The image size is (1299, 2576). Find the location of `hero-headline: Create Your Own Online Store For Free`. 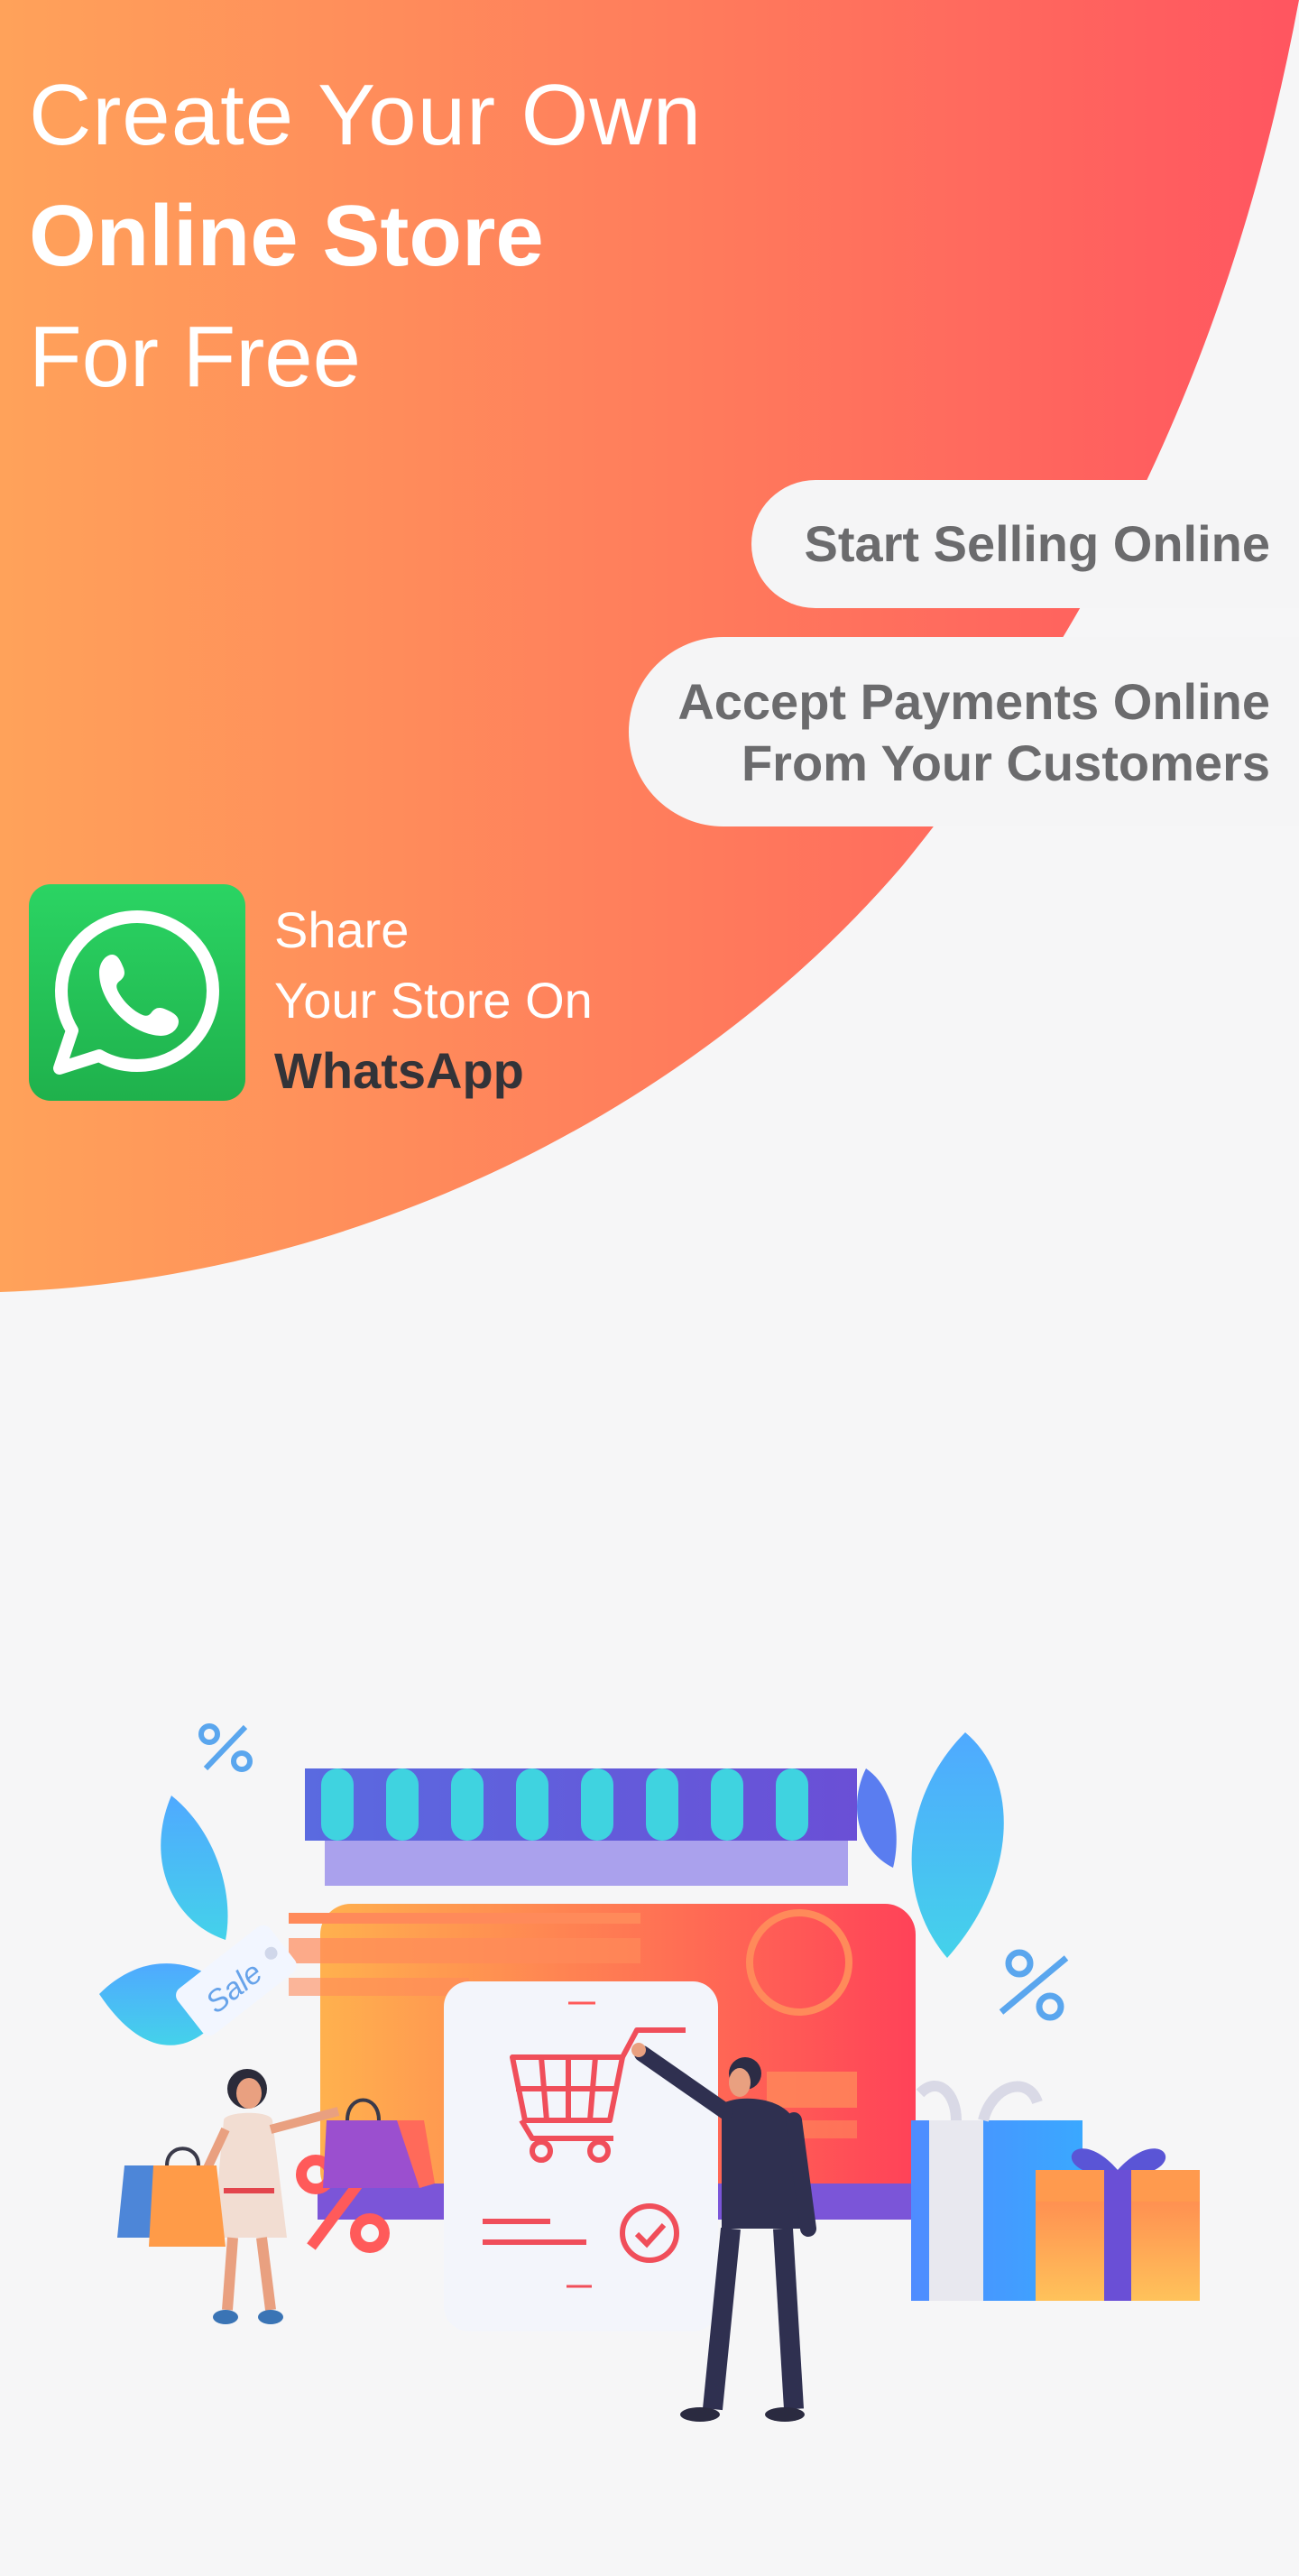

hero-headline: Create Your Own Online Store For Free is located at coordinates (365, 237).